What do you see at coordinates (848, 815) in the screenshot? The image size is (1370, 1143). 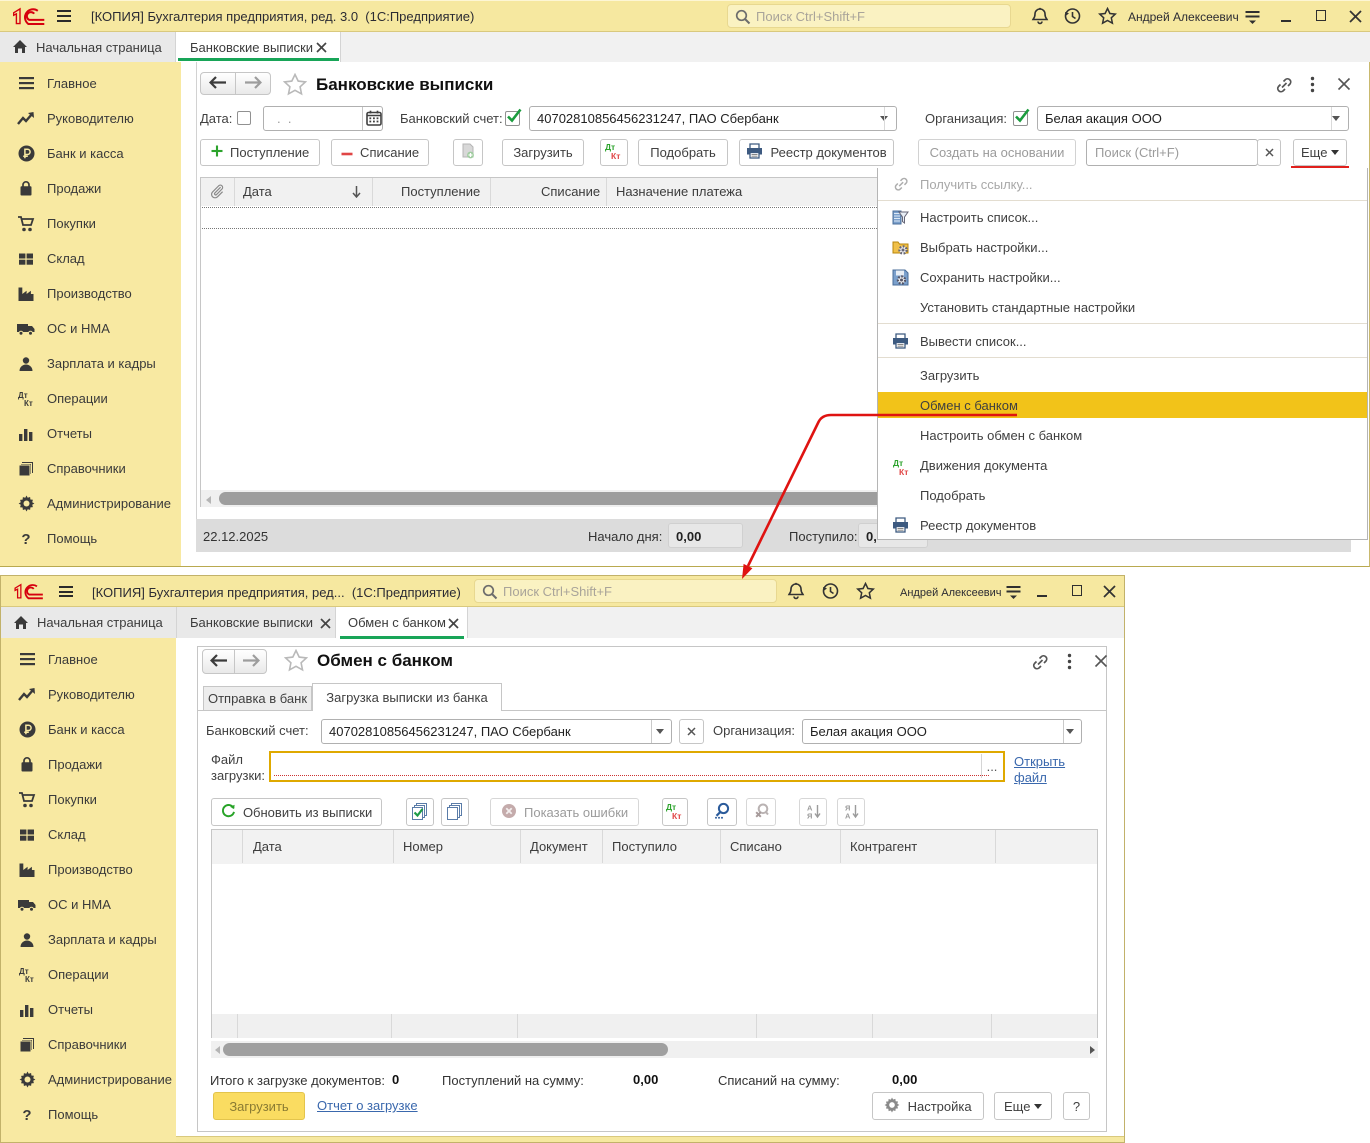 I see `svg-text: А` at bounding box center [848, 815].